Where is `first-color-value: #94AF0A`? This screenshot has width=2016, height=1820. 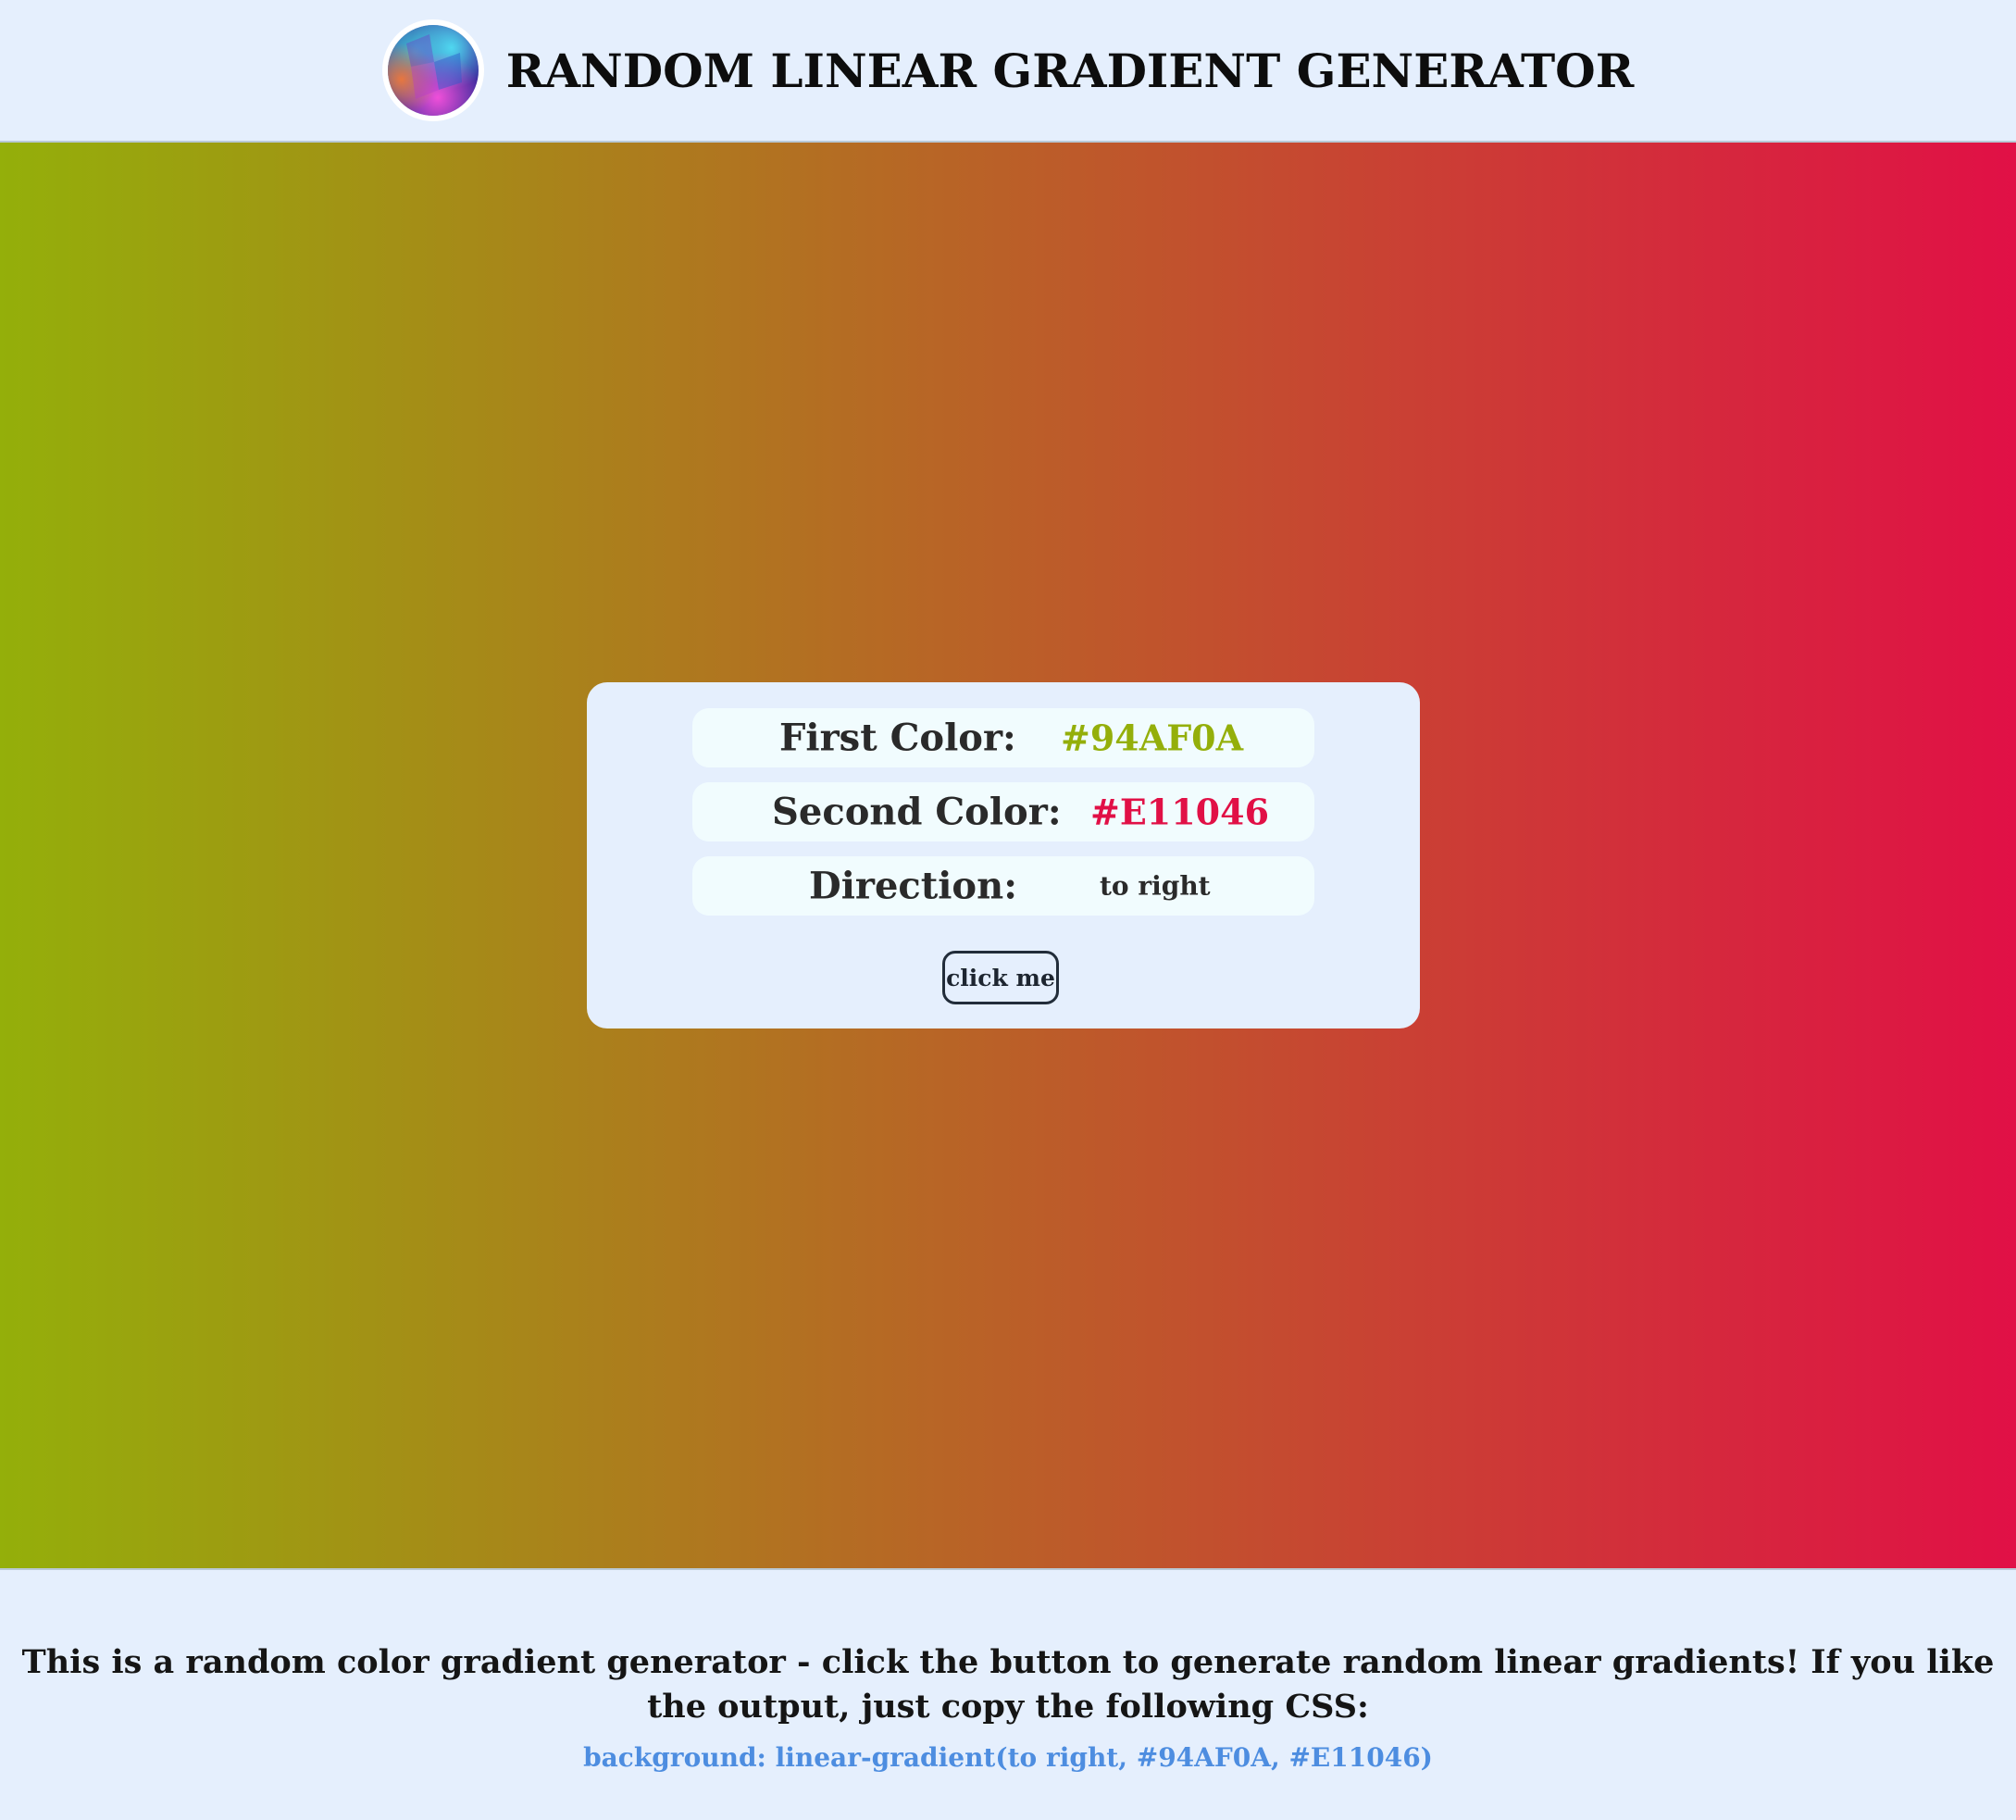 first-color-value: #94AF0A is located at coordinates (1152, 738).